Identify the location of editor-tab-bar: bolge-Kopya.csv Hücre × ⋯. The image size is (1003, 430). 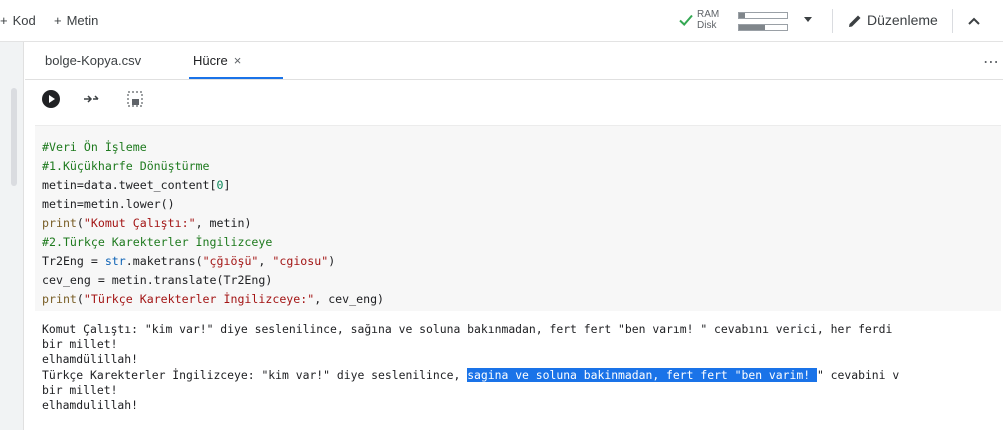
(514, 61).